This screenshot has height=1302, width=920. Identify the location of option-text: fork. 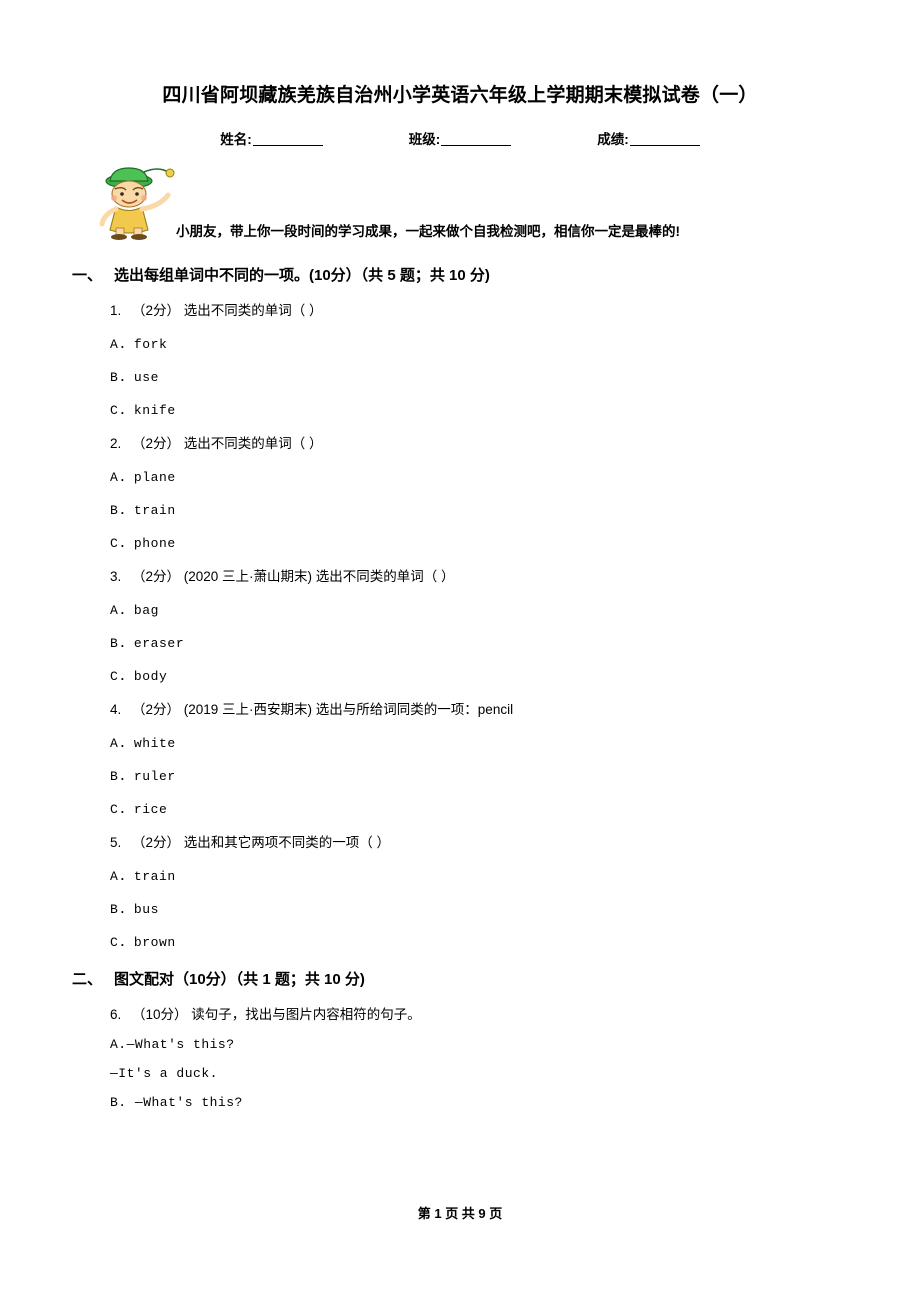
(150, 344).